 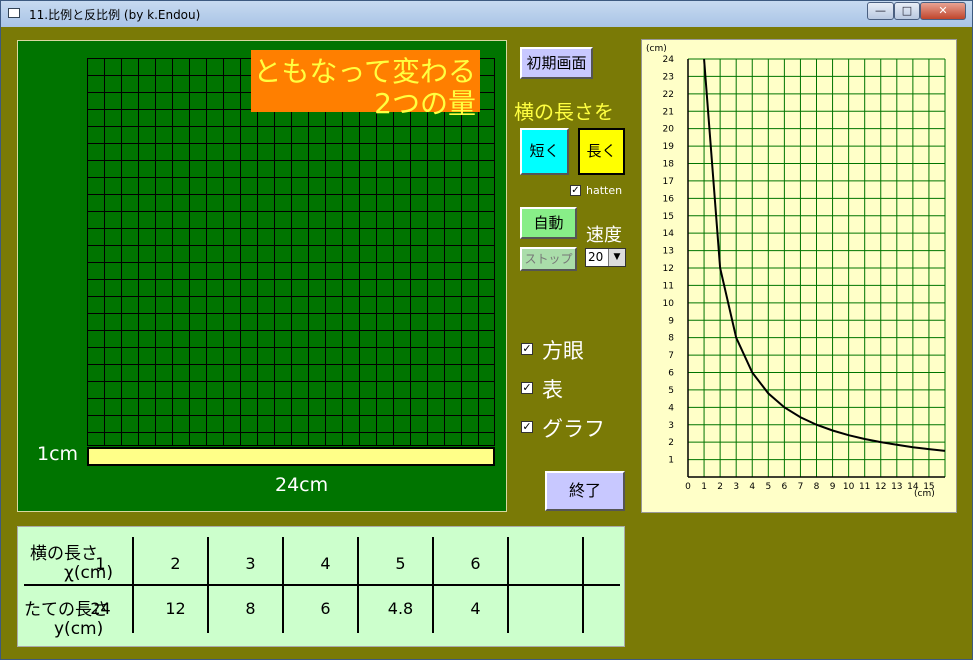 What do you see at coordinates (801, 487) in the screenshot?
I see `graph-x-tick-label: 7` at bounding box center [801, 487].